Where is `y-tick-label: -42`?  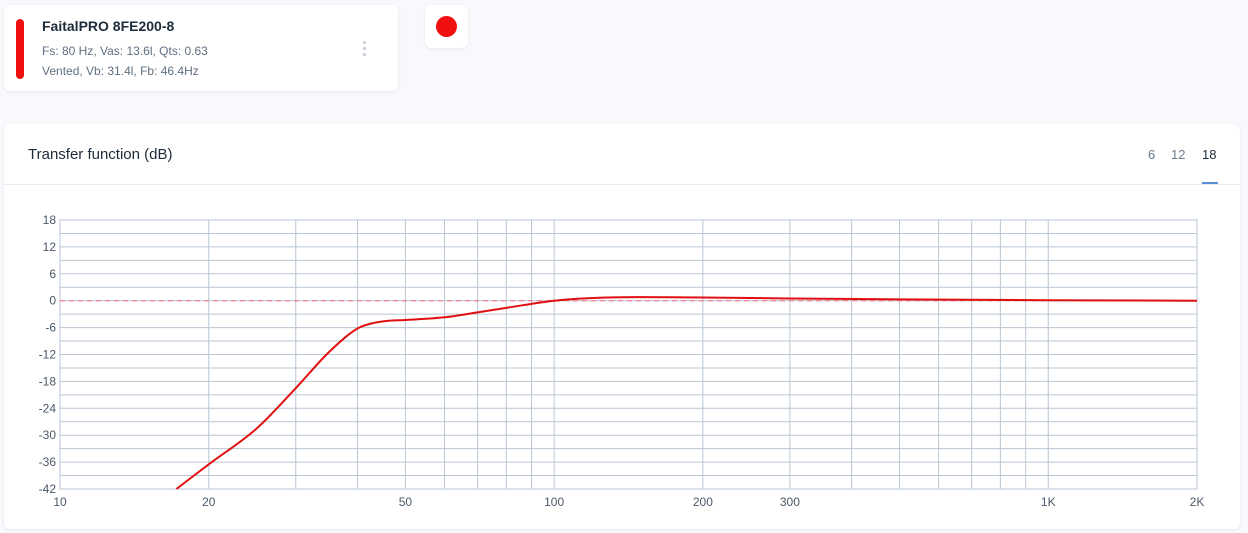 y-tick-label: -42 is located at coordinates (48, 489).